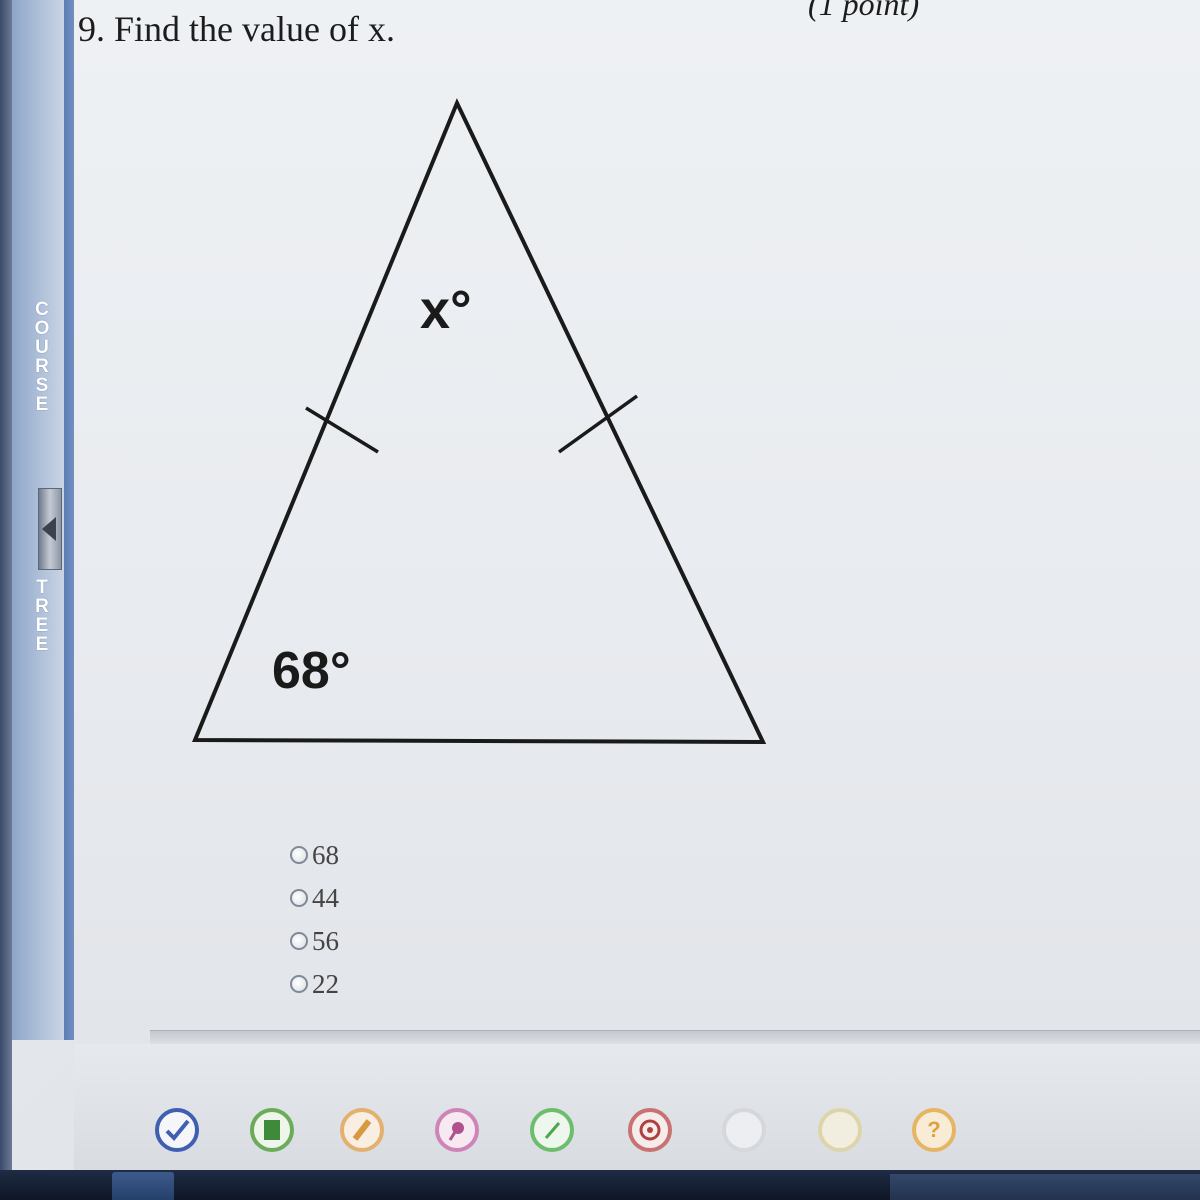 The width and height of the screenshot is (1200, 1200). I want to click on notebook-icon, so click(272, 1130).